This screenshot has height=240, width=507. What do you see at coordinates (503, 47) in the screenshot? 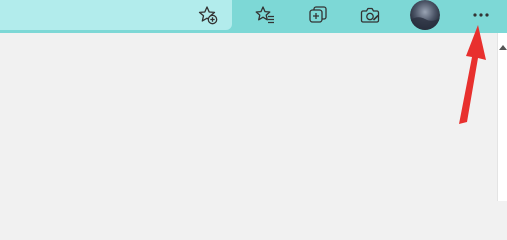
I see `scroll-up-arrow-icon` at bounding box center [503, 47].